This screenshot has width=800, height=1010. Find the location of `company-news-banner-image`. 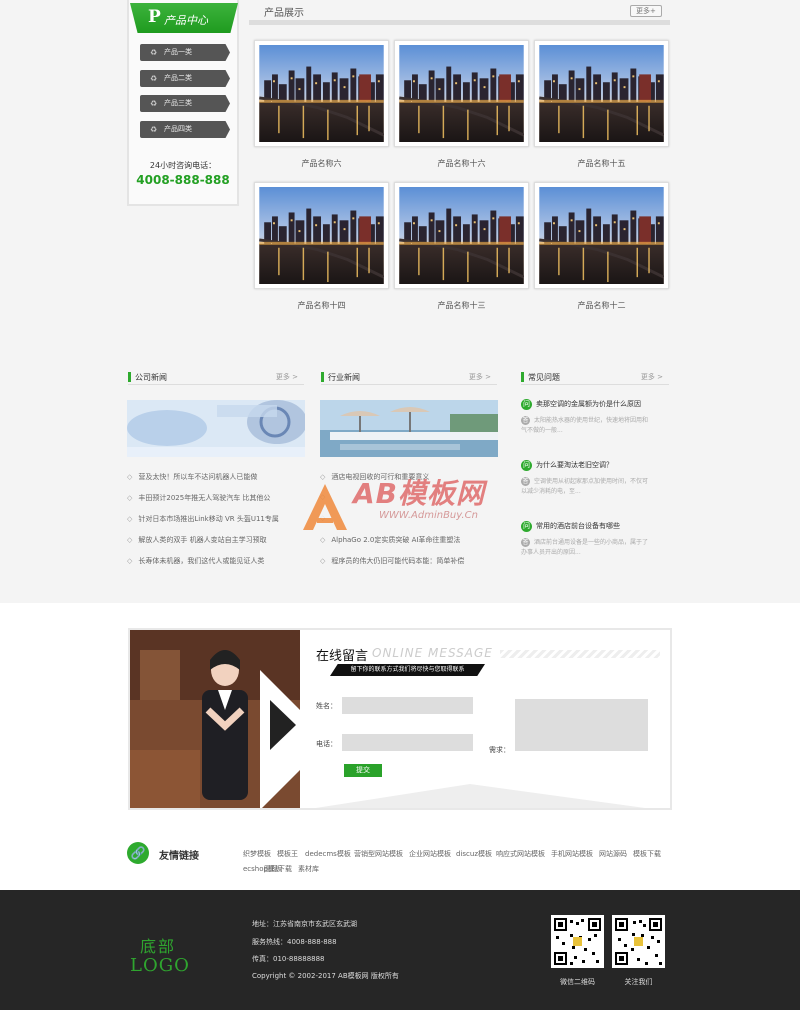

company-news-banner-image is located at coordinates (216, 428).